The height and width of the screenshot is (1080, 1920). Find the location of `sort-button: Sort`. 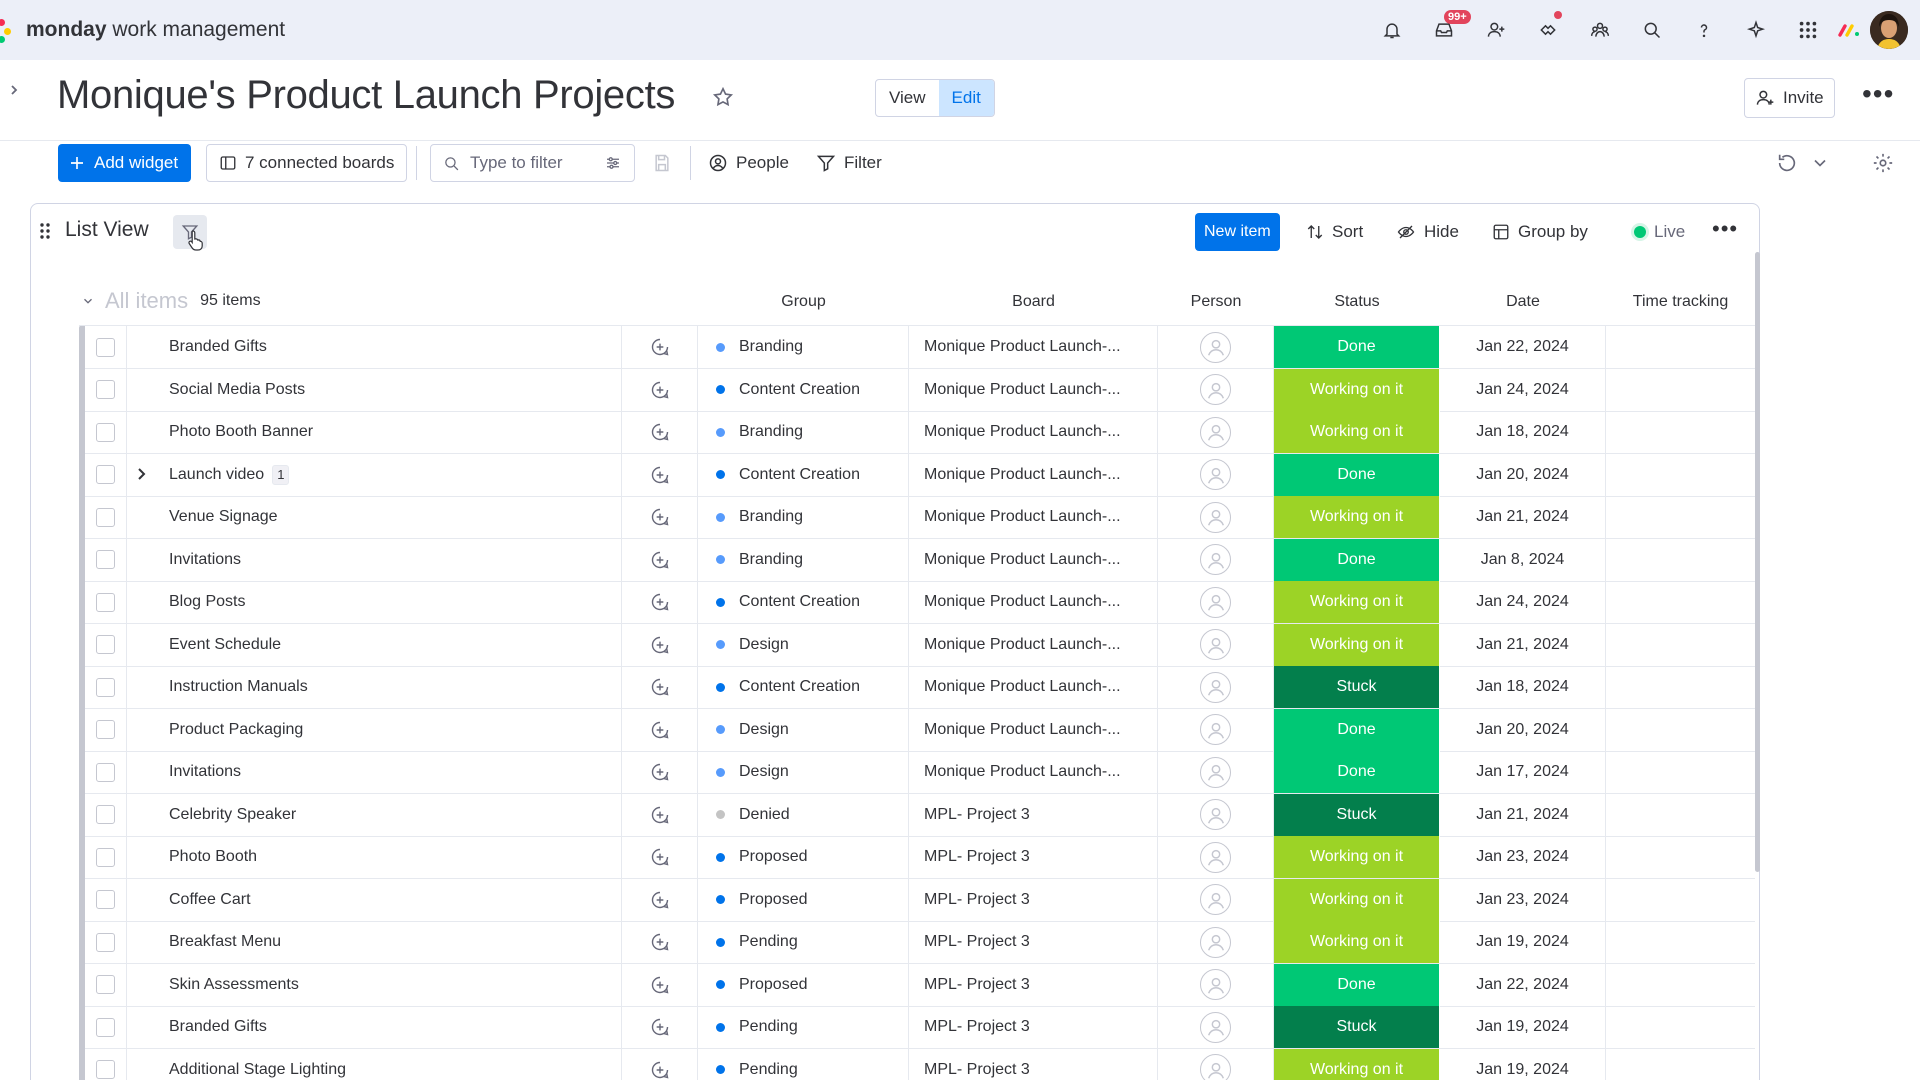

sort-button: Sort is located at coordinates (1334, 232).